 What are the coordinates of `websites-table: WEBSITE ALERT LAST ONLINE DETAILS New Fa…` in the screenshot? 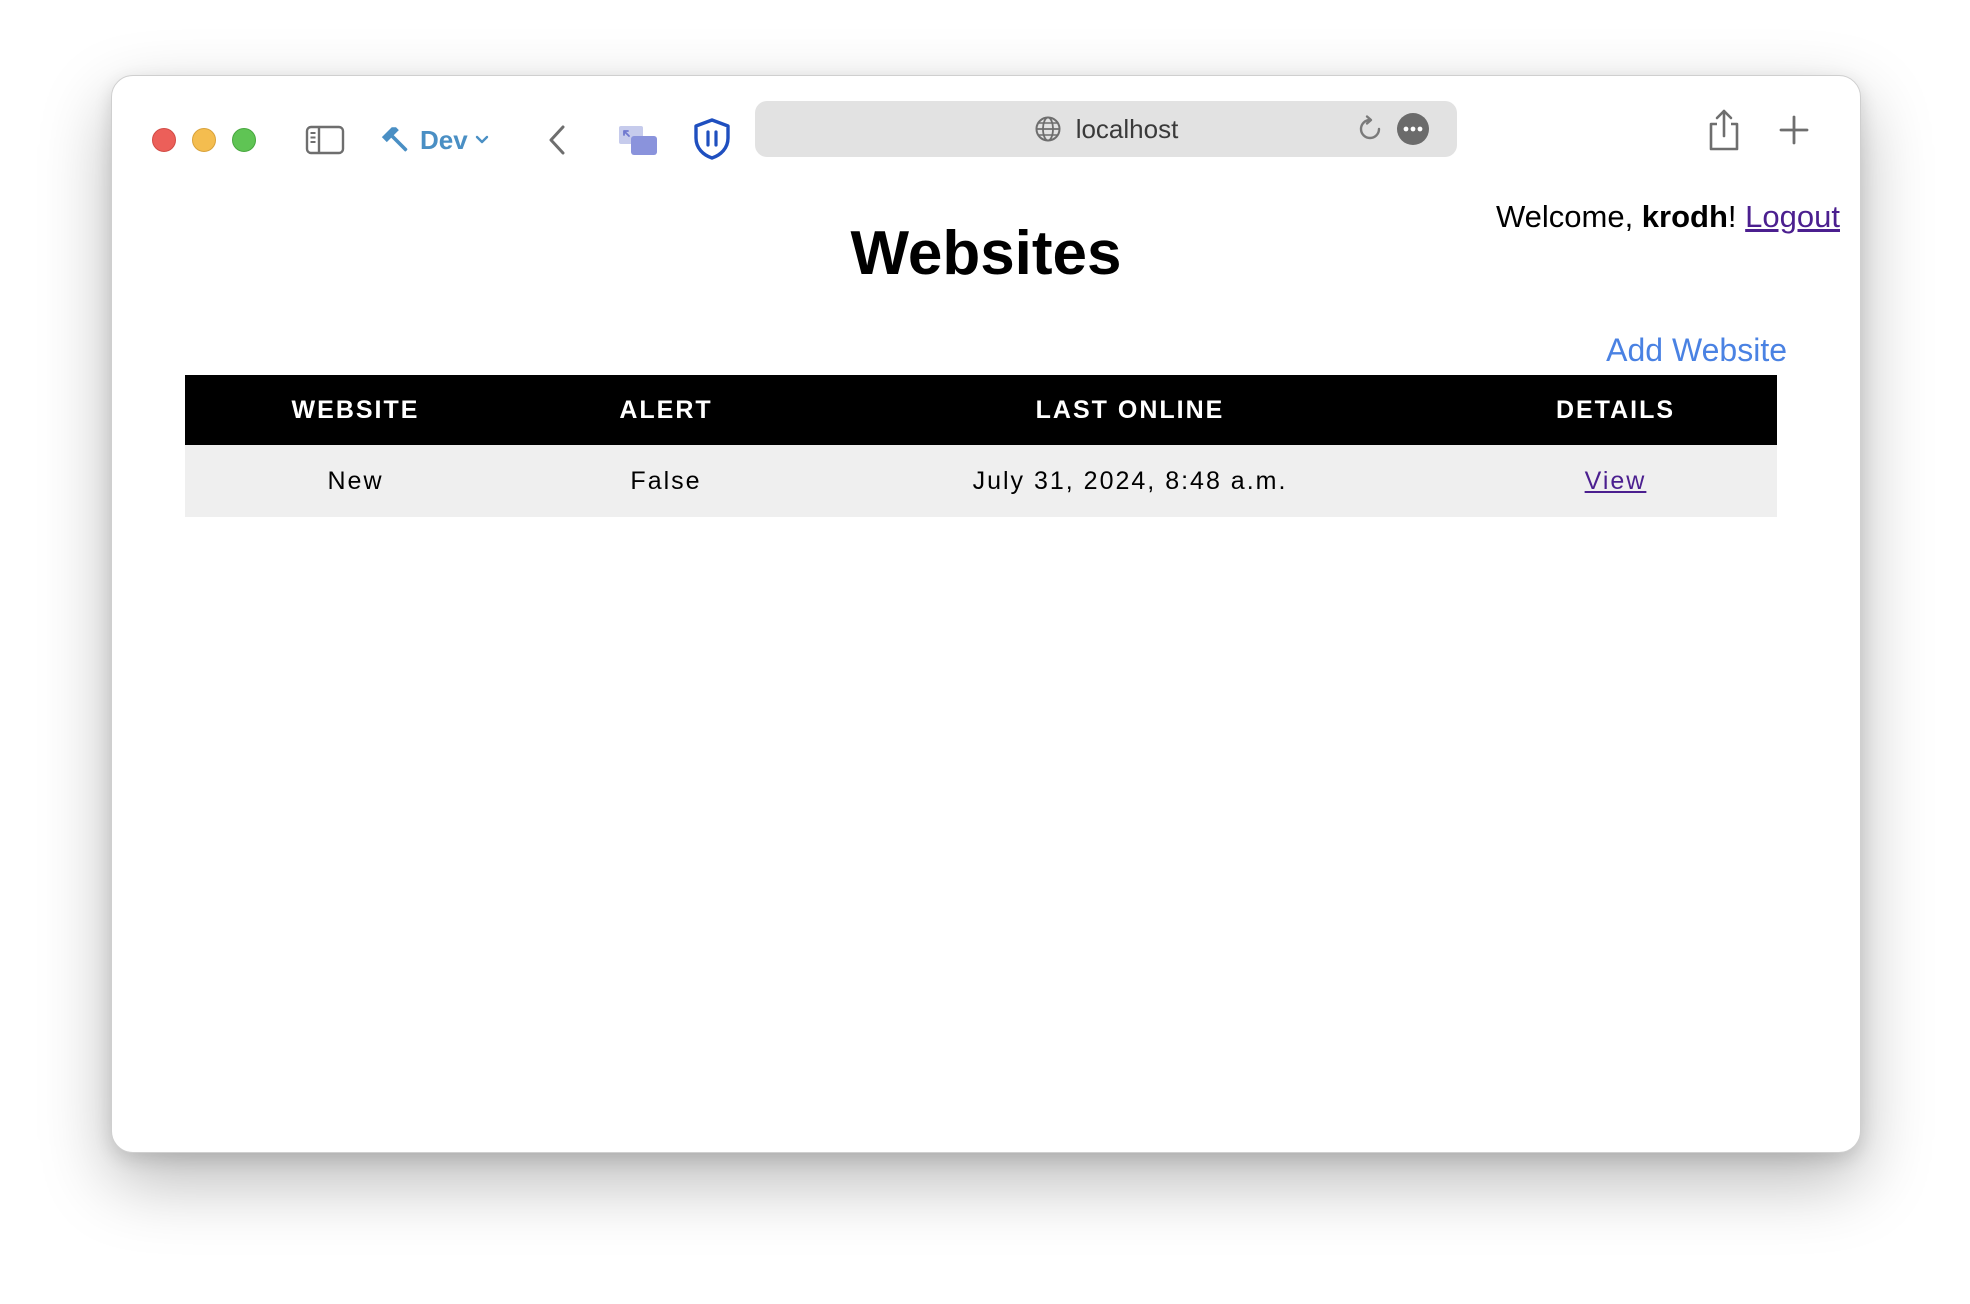 It's located at (981, 446).